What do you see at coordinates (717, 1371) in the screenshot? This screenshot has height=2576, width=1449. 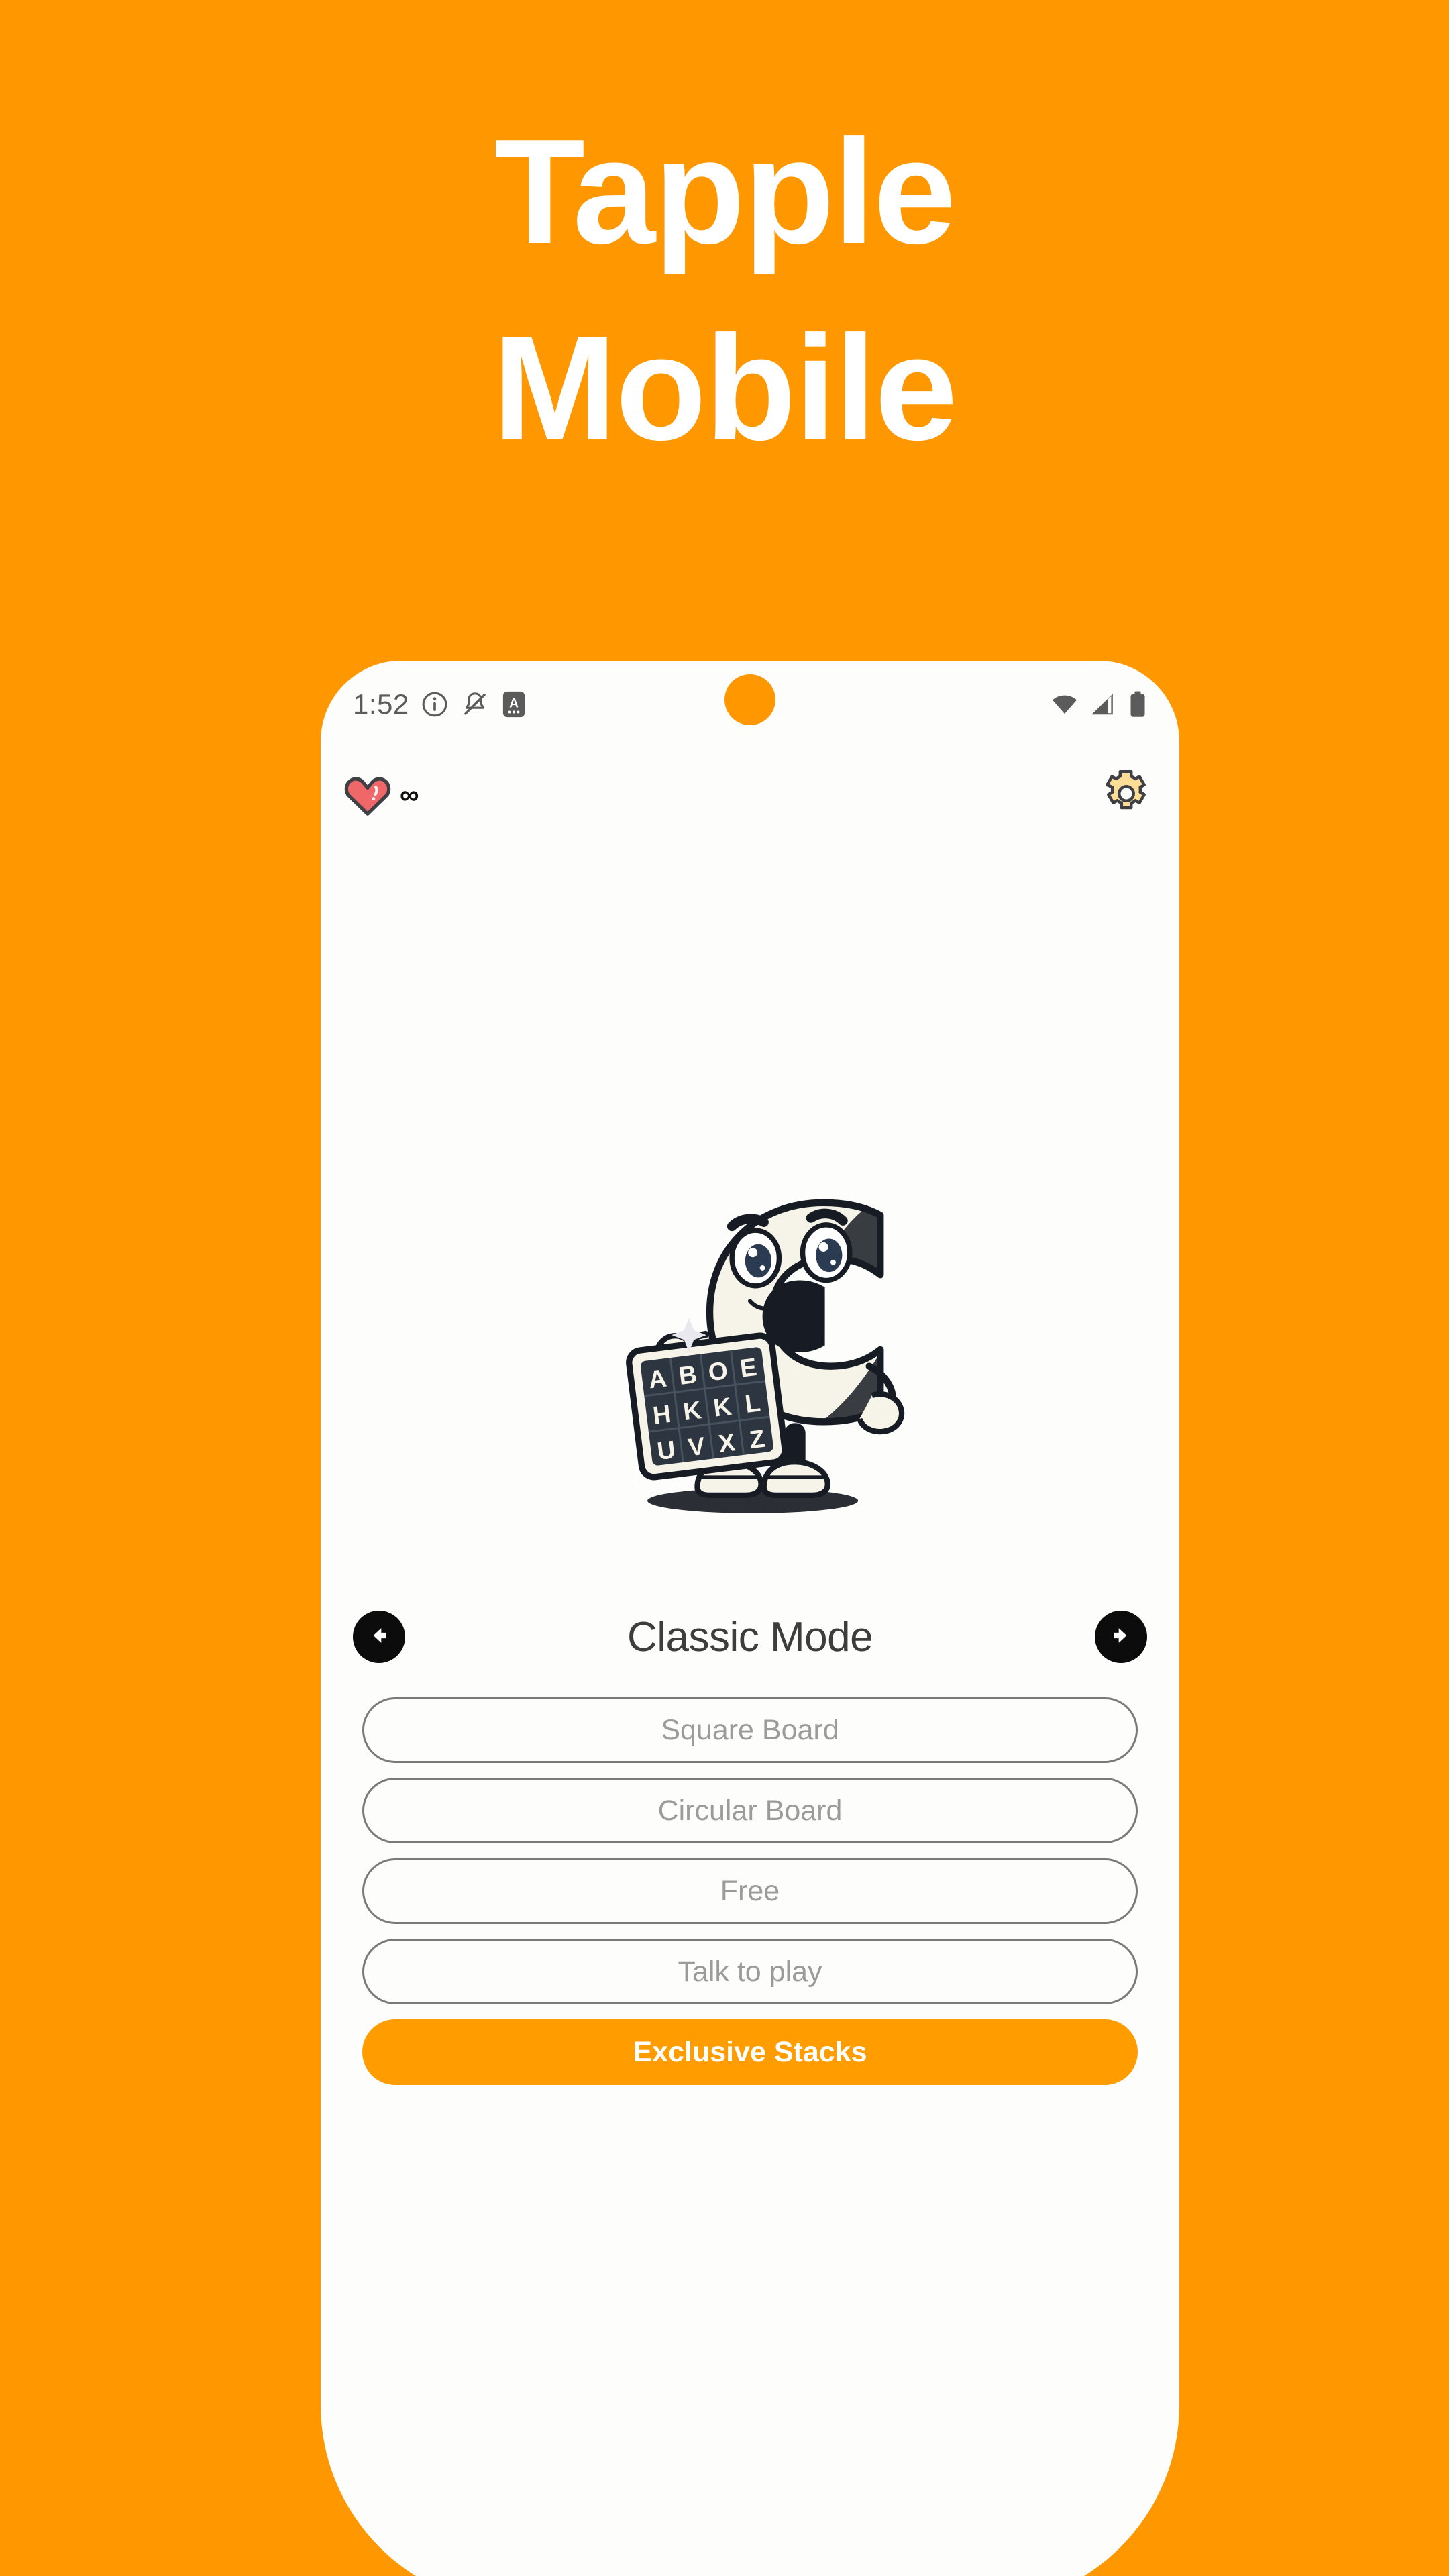 I see `svg-text: O` at bounding box center [717, 1371].